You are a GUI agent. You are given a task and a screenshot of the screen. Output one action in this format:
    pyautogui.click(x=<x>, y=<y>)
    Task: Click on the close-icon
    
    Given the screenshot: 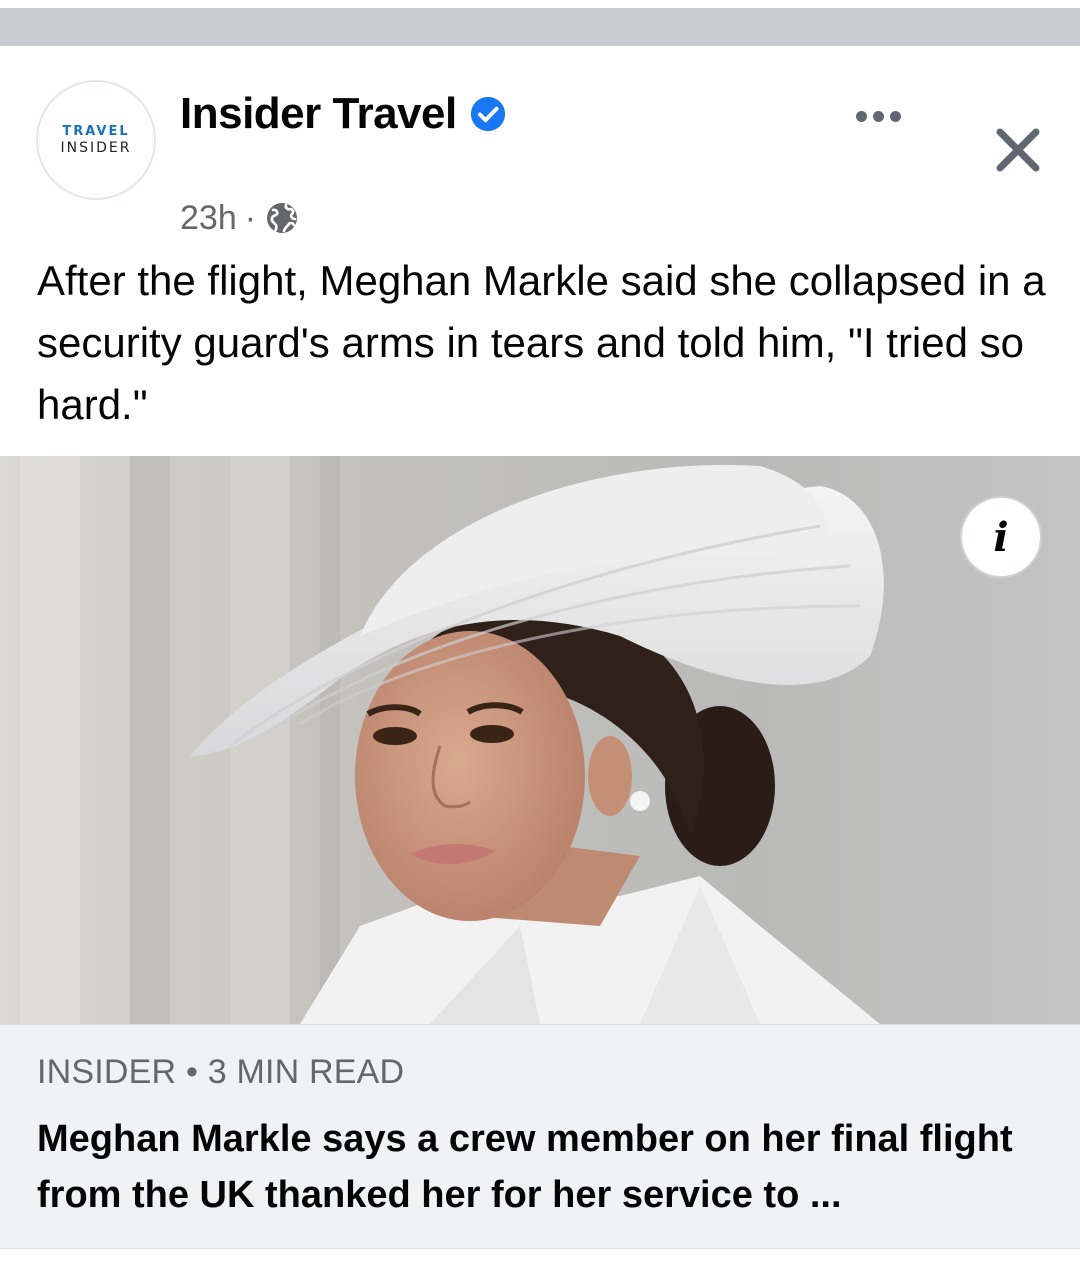 What is the action you would take?
    pyautogui.click(x=1018, y=150)
    